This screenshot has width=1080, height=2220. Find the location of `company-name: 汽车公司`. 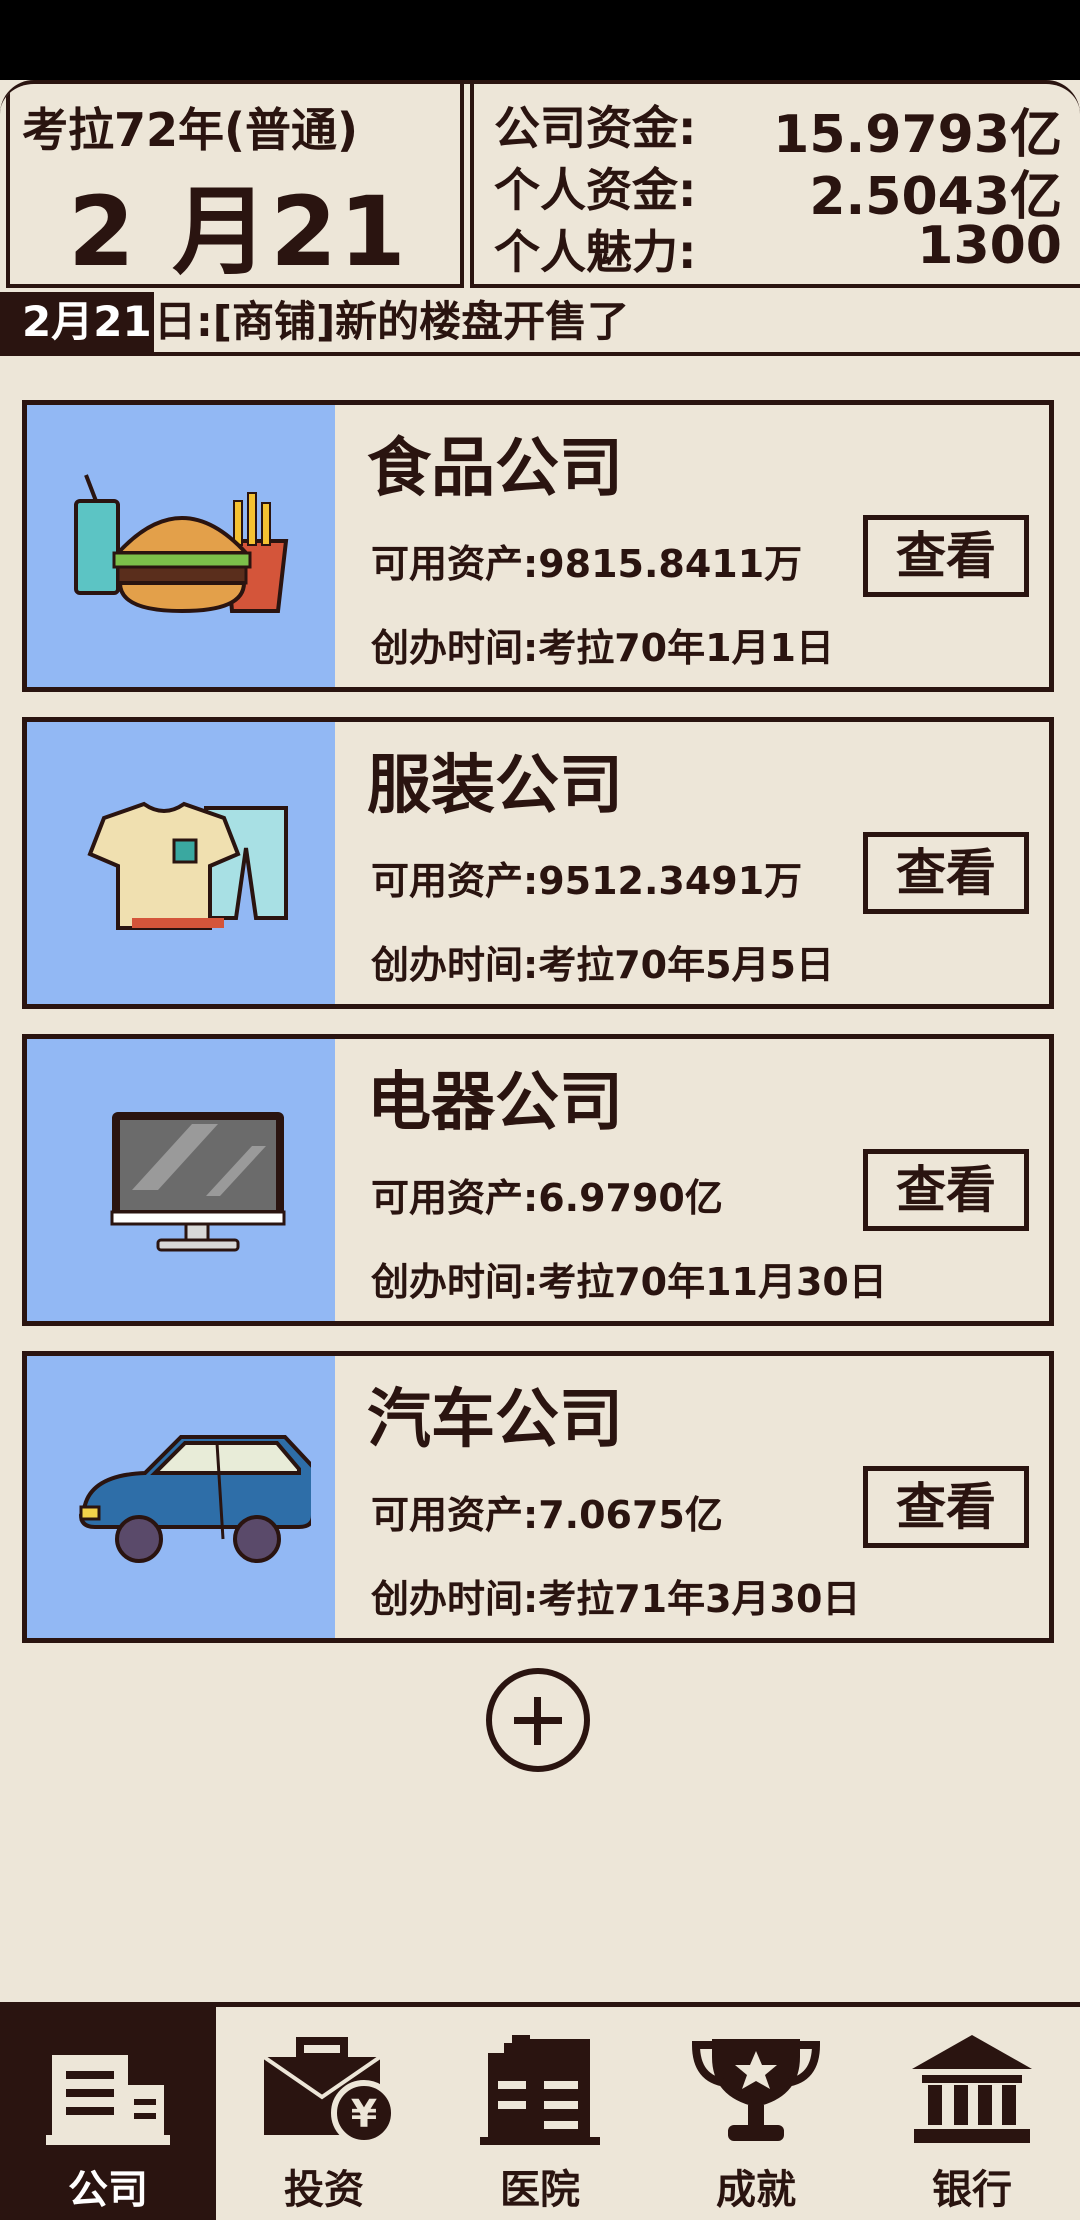

company-name: 汽车公司 is located at coordinates (495, 1420).